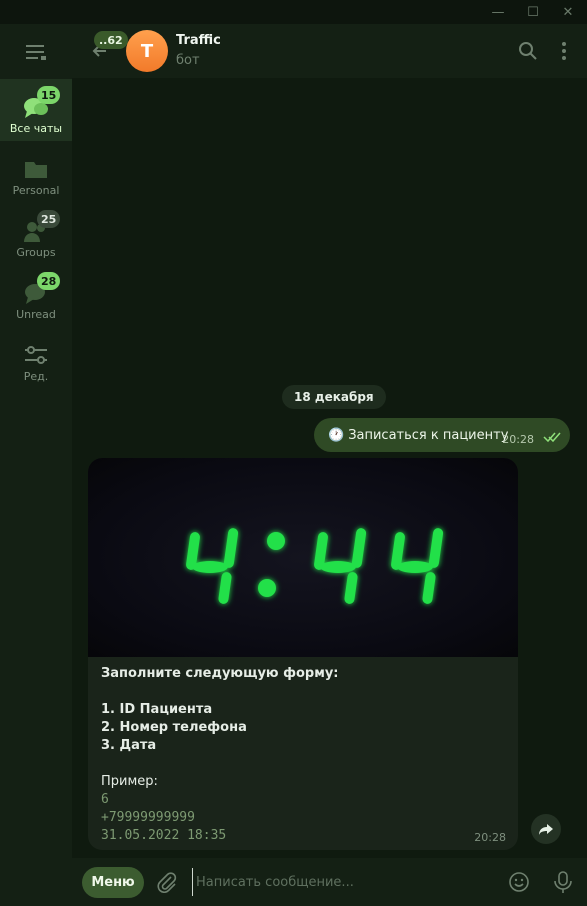 The image size is (587, 906). I want to click on folder-label: Personal, so click(36, 190).